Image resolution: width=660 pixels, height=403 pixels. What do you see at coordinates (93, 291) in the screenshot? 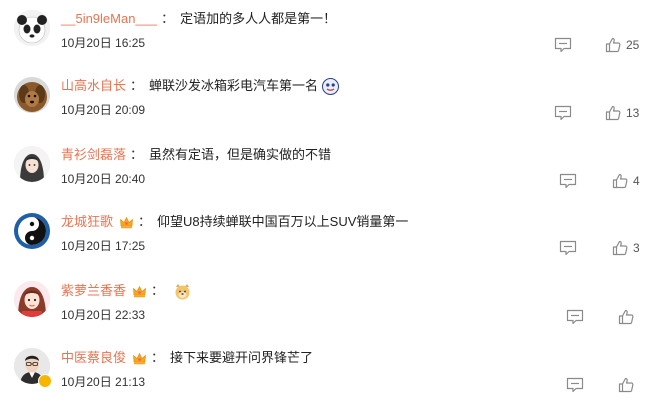
I see `username-link: 紫萝兰香香` at bounding box center [93, 291].